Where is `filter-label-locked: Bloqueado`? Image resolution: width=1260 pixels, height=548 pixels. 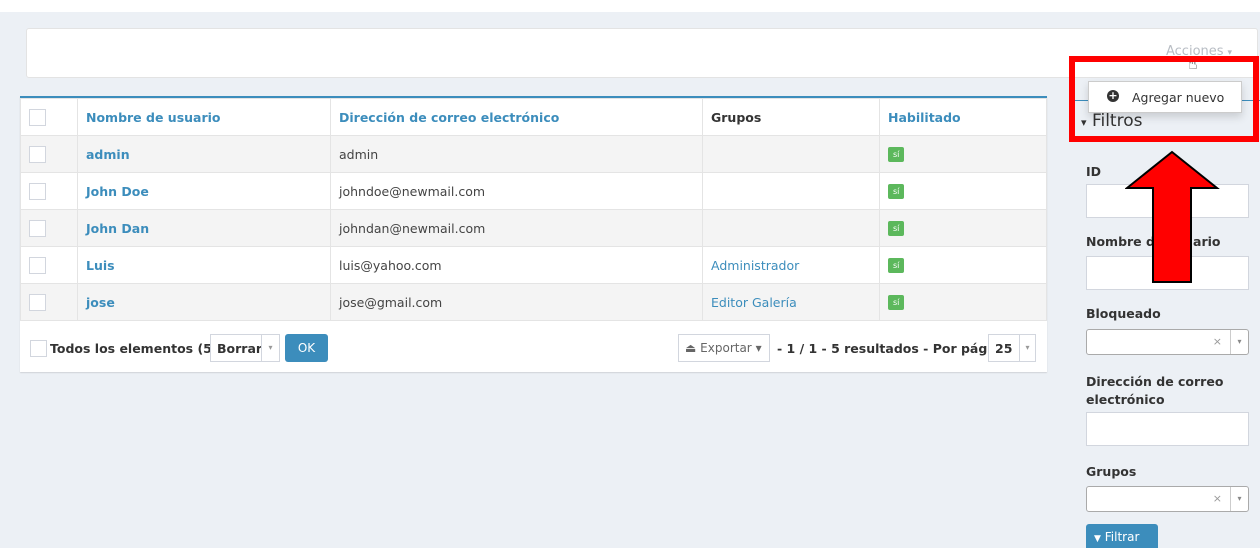 filter-label-locked: Bloqueado is located at coordinates (1123, 313).